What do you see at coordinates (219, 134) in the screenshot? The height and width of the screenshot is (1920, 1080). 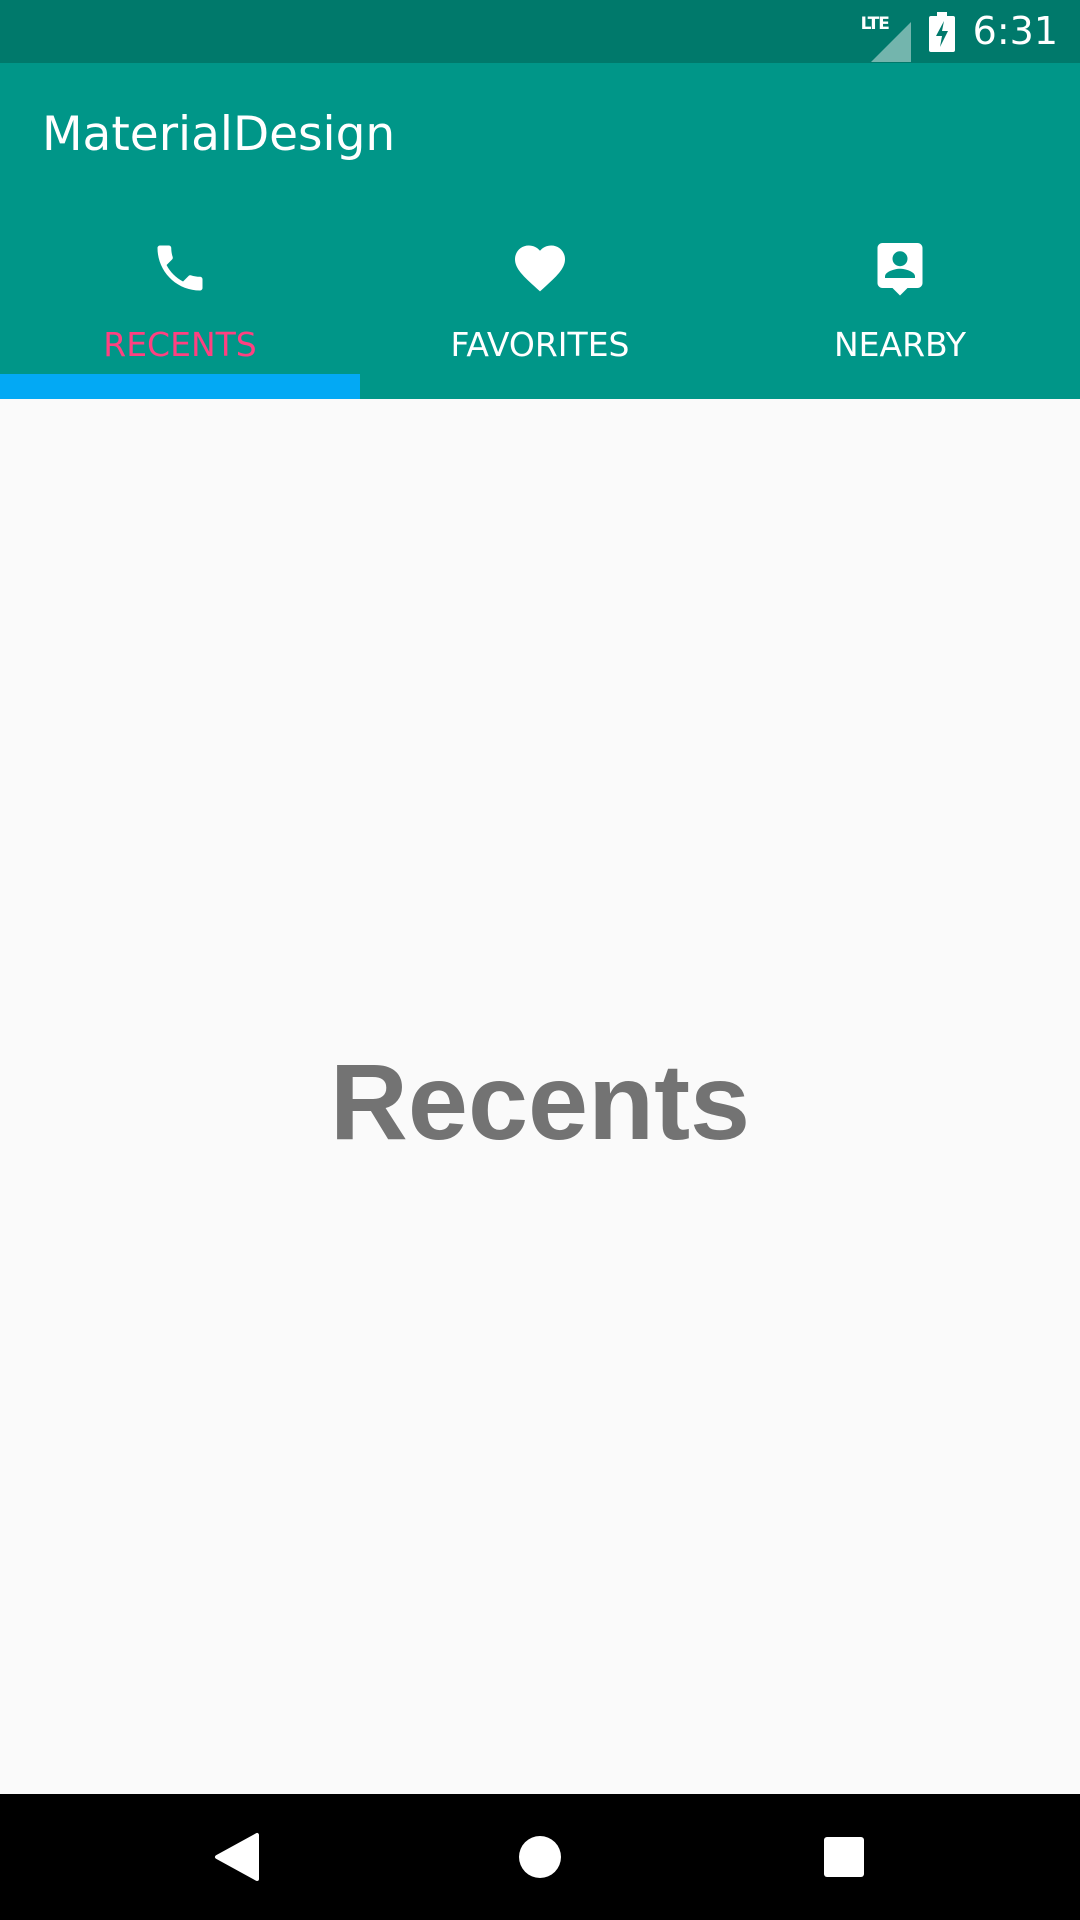 I see `app-title: MaterialDesign` at bounding box center [219, 134].